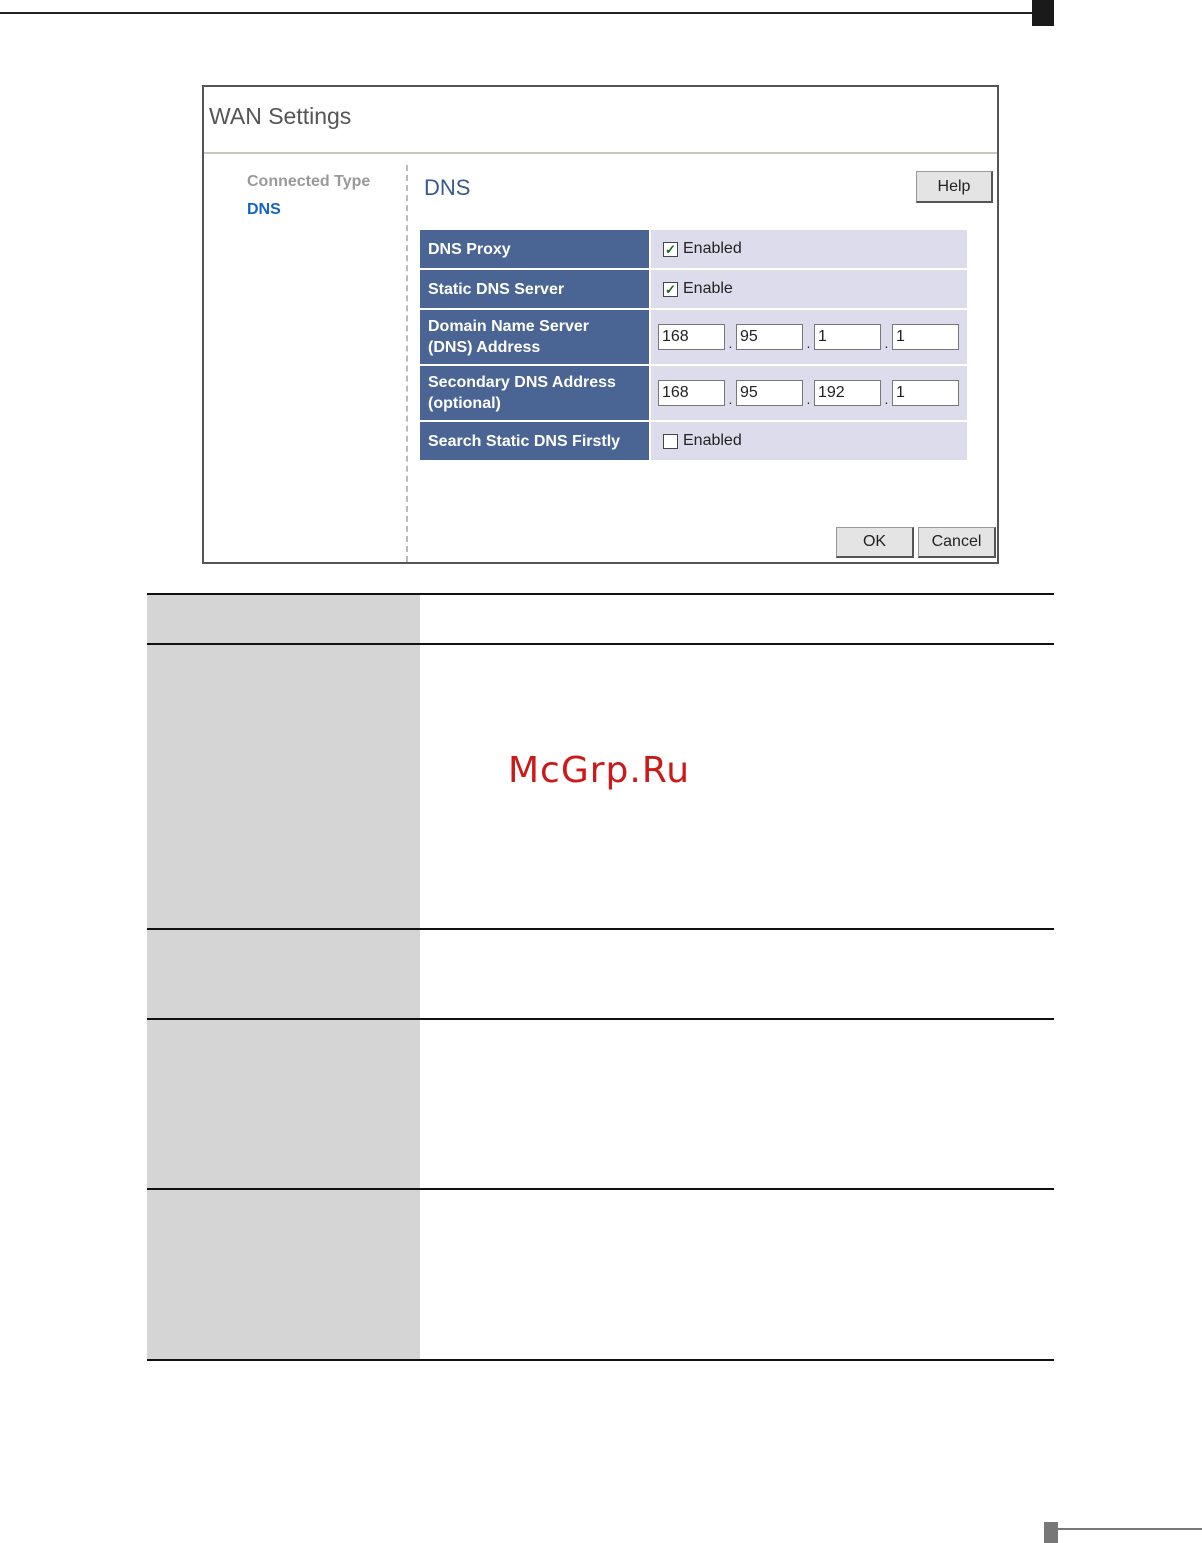  I want to click on watermark-text: McGrp.Ru, so click(599, 770).